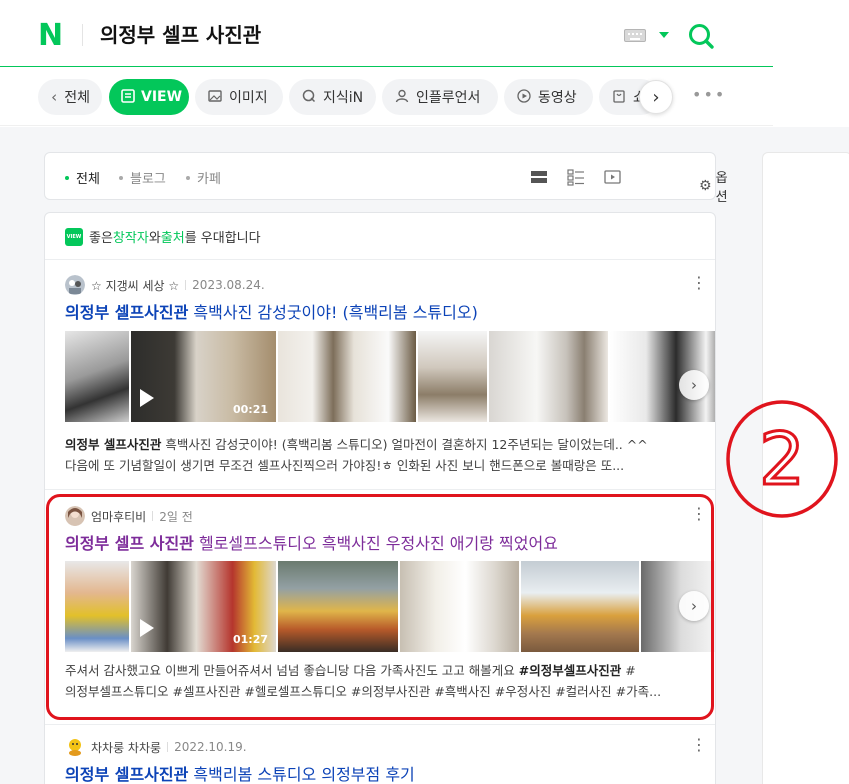  What do you see at coordinates (664, 35) in the screenshot?
I see `chevron-down-icon` at bounding box center [664, 35].